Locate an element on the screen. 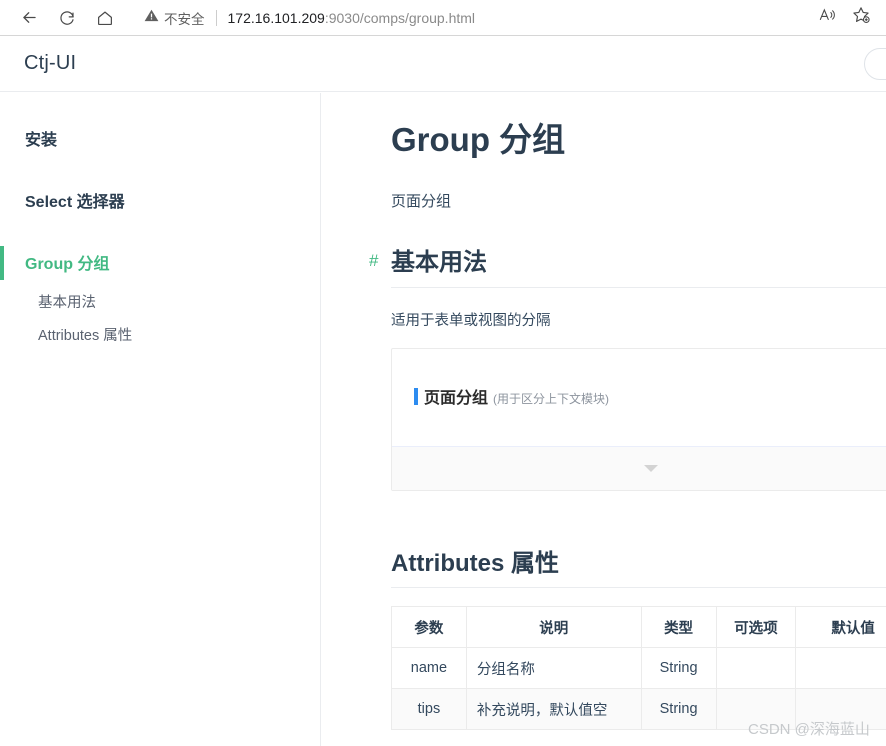 The image size is (886, 746). table-col-param: 参数 is located at coordinates (429, 627).